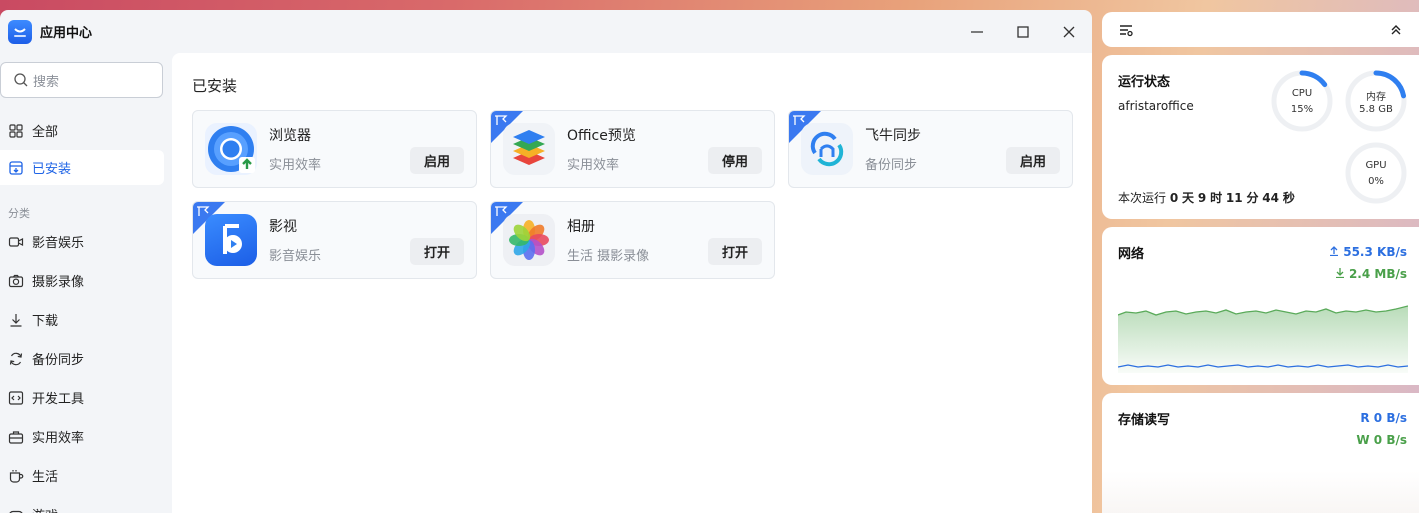 The height and width of the screenshot is (513, 1419). Describe the element at coordinates (231, 240) in the screenshot. I see `video-app-icon` at that location.